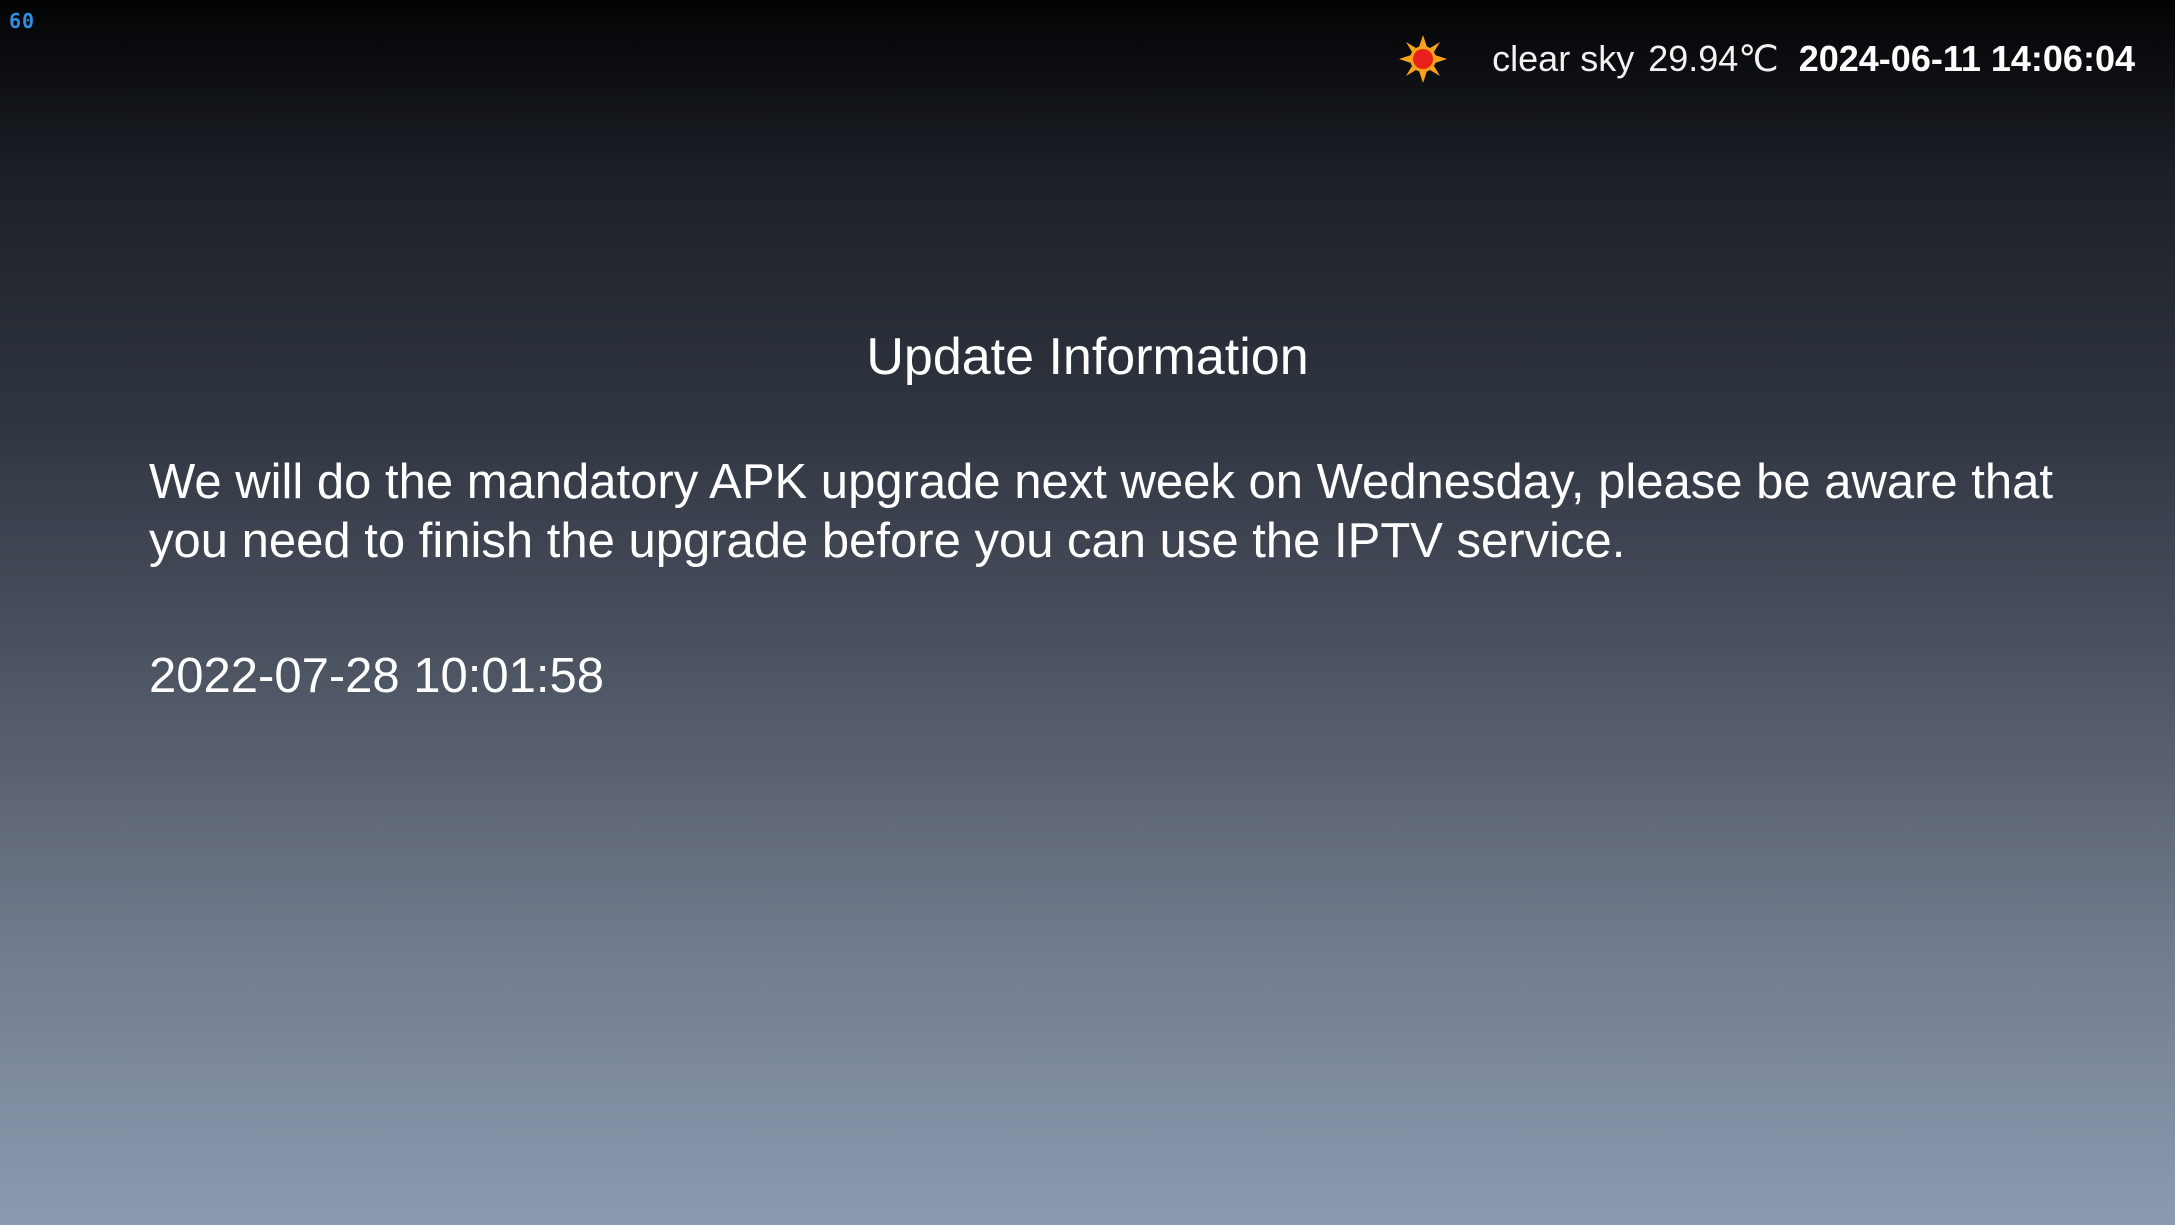  I want to click on sun-icon, so click(1423, 59).